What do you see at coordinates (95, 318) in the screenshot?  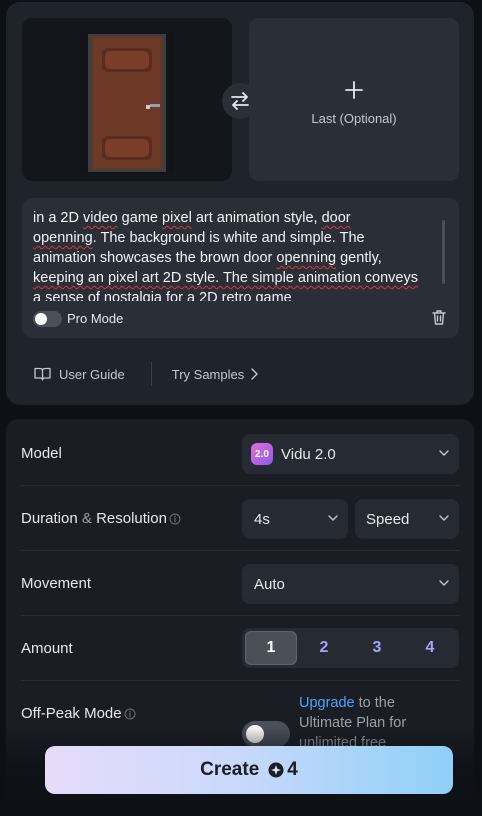 I see `pro-mode-label: Pro Mode` at bounding box center [95, 318].